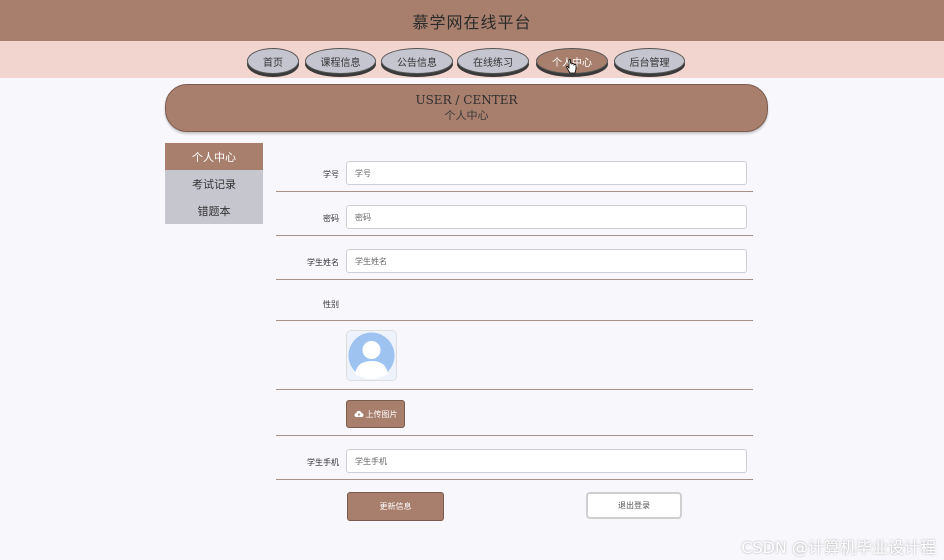 This screenshot has width=944, height=560. What do you see at coordinates (466, 100) in the screenshot?
I see `banner-title-en: USER / CENTER` at bounding box center [466, 100].